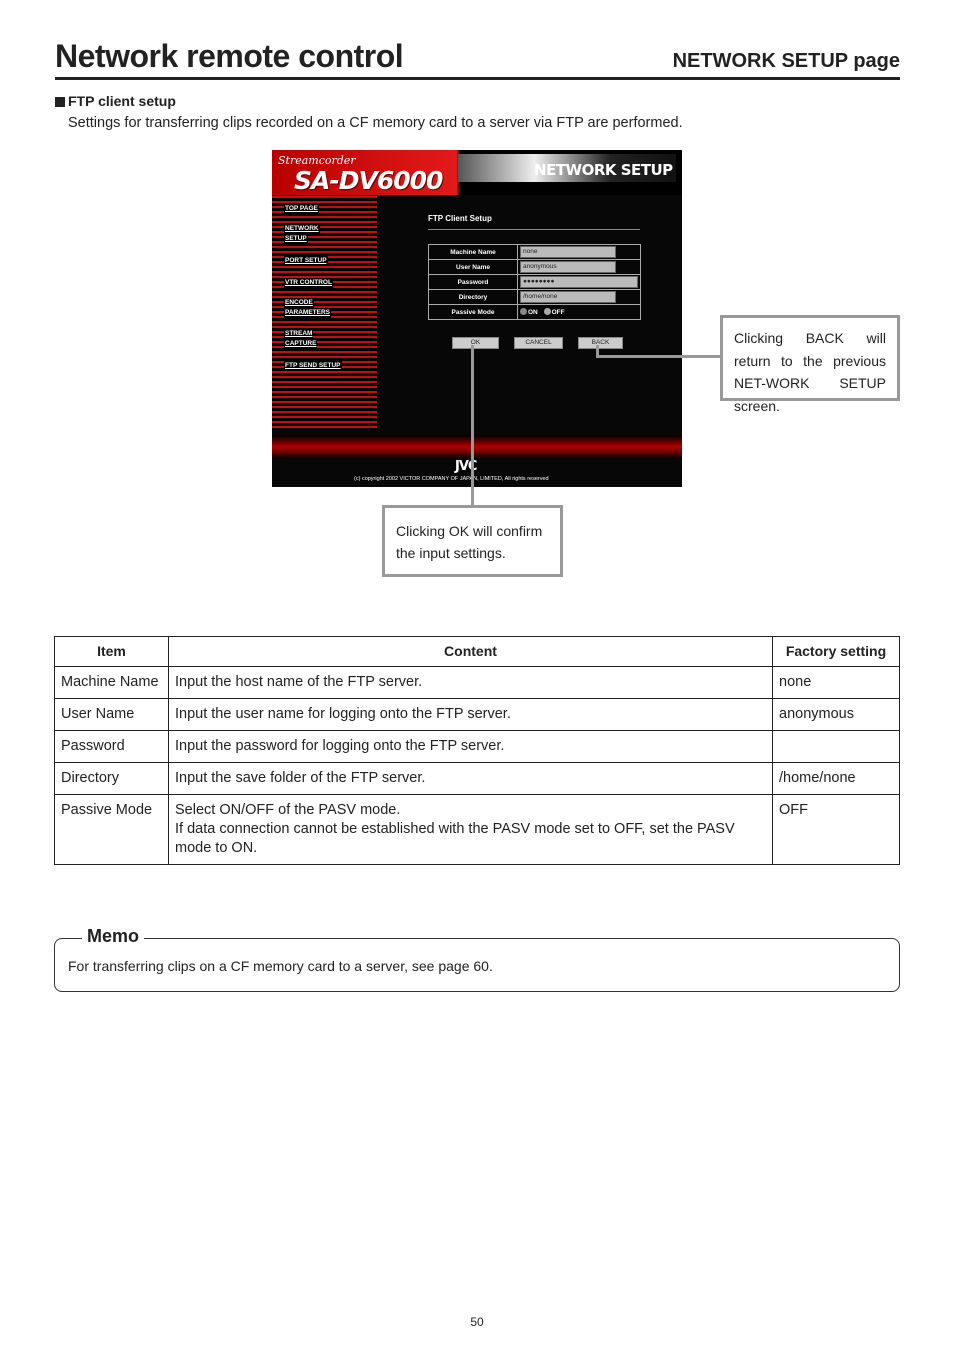 The image size is (954, 1351). What do you see at coordinates (473, 312) in the screenshot?
I see `field-label: Passive Mode` at bounding box center [473, 312].